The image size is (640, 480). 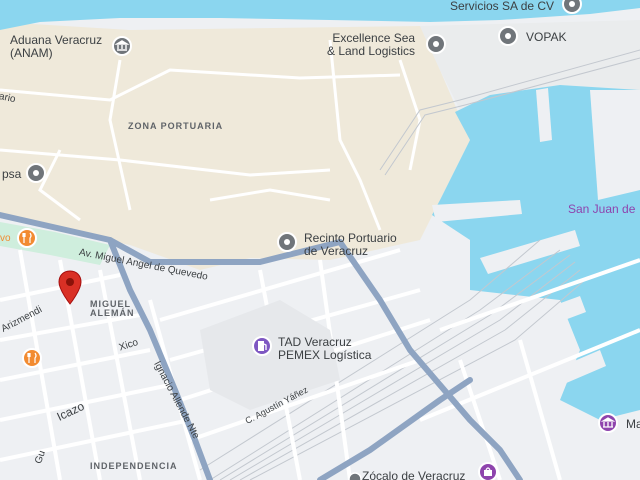 What do you see at coordinates (502, 6) in the screenshot?
I see `poi-label-servicios: Servicios SA de CV` at bounding box center [502, 6].